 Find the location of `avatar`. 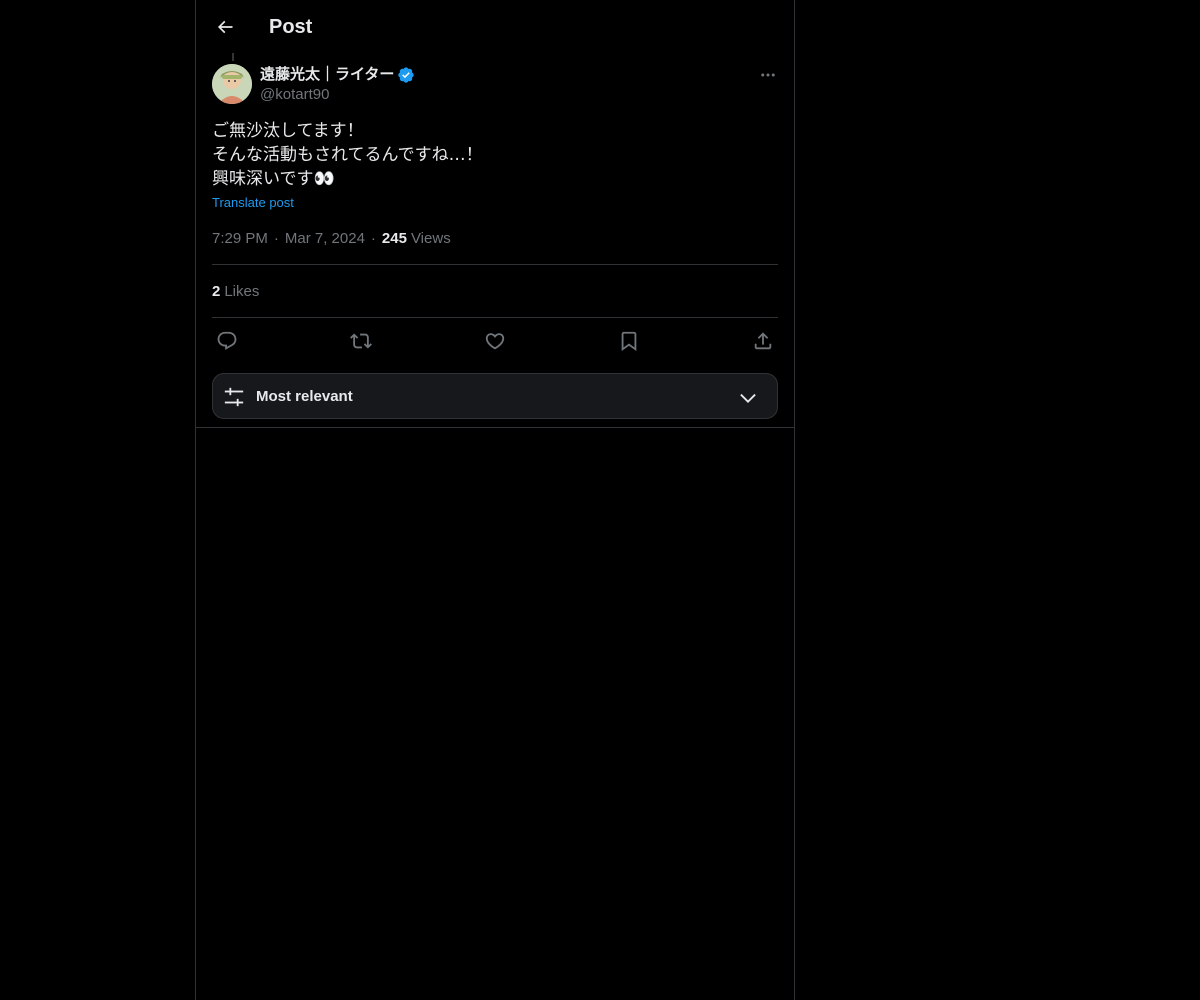

avatar is located at coordinates (232, 84).